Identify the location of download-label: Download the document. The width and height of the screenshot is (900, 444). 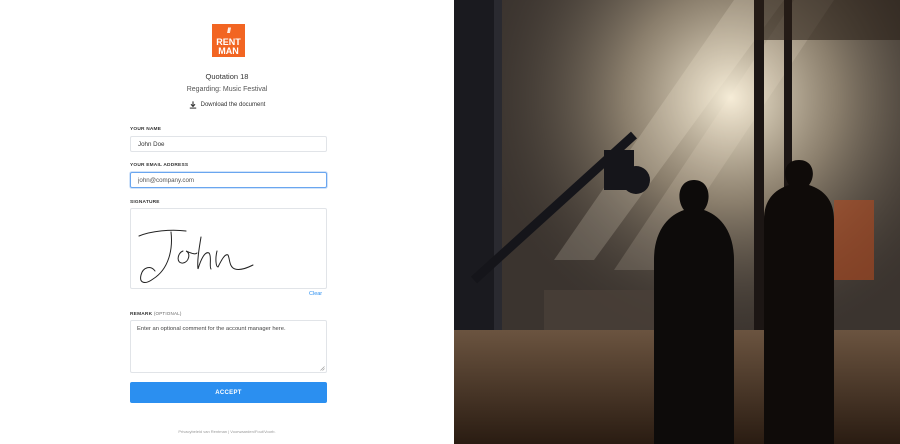
(233, 105).